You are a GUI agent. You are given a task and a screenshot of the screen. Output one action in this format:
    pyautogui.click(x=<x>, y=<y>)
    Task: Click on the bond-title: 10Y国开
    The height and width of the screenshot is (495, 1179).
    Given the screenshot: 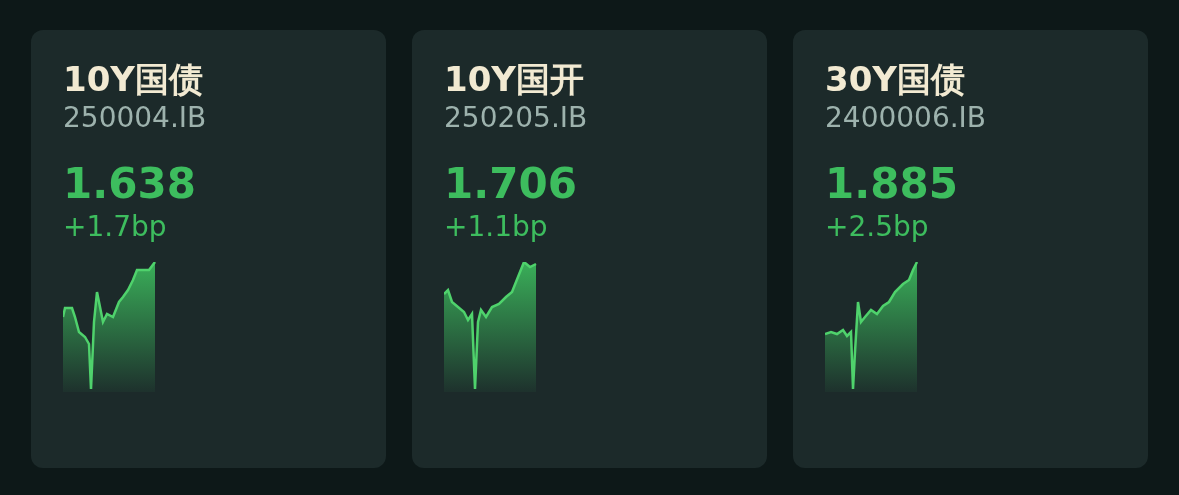 What is the action you would take?
    pyautogui.click(x=514, y=79)
    